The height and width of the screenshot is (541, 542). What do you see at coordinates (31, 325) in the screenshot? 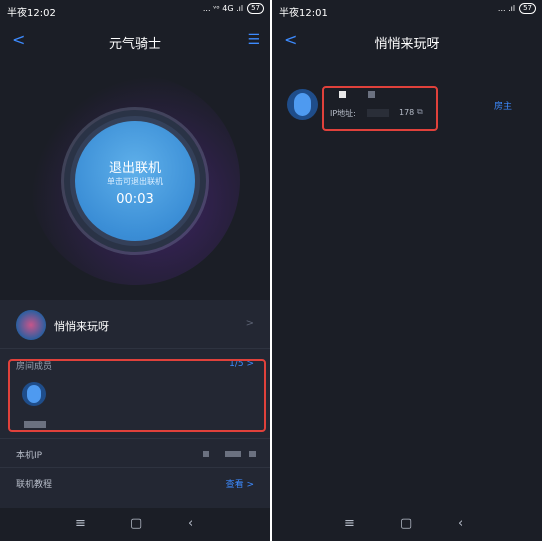
I see `room-avatar` at bounding box center [31, 325].